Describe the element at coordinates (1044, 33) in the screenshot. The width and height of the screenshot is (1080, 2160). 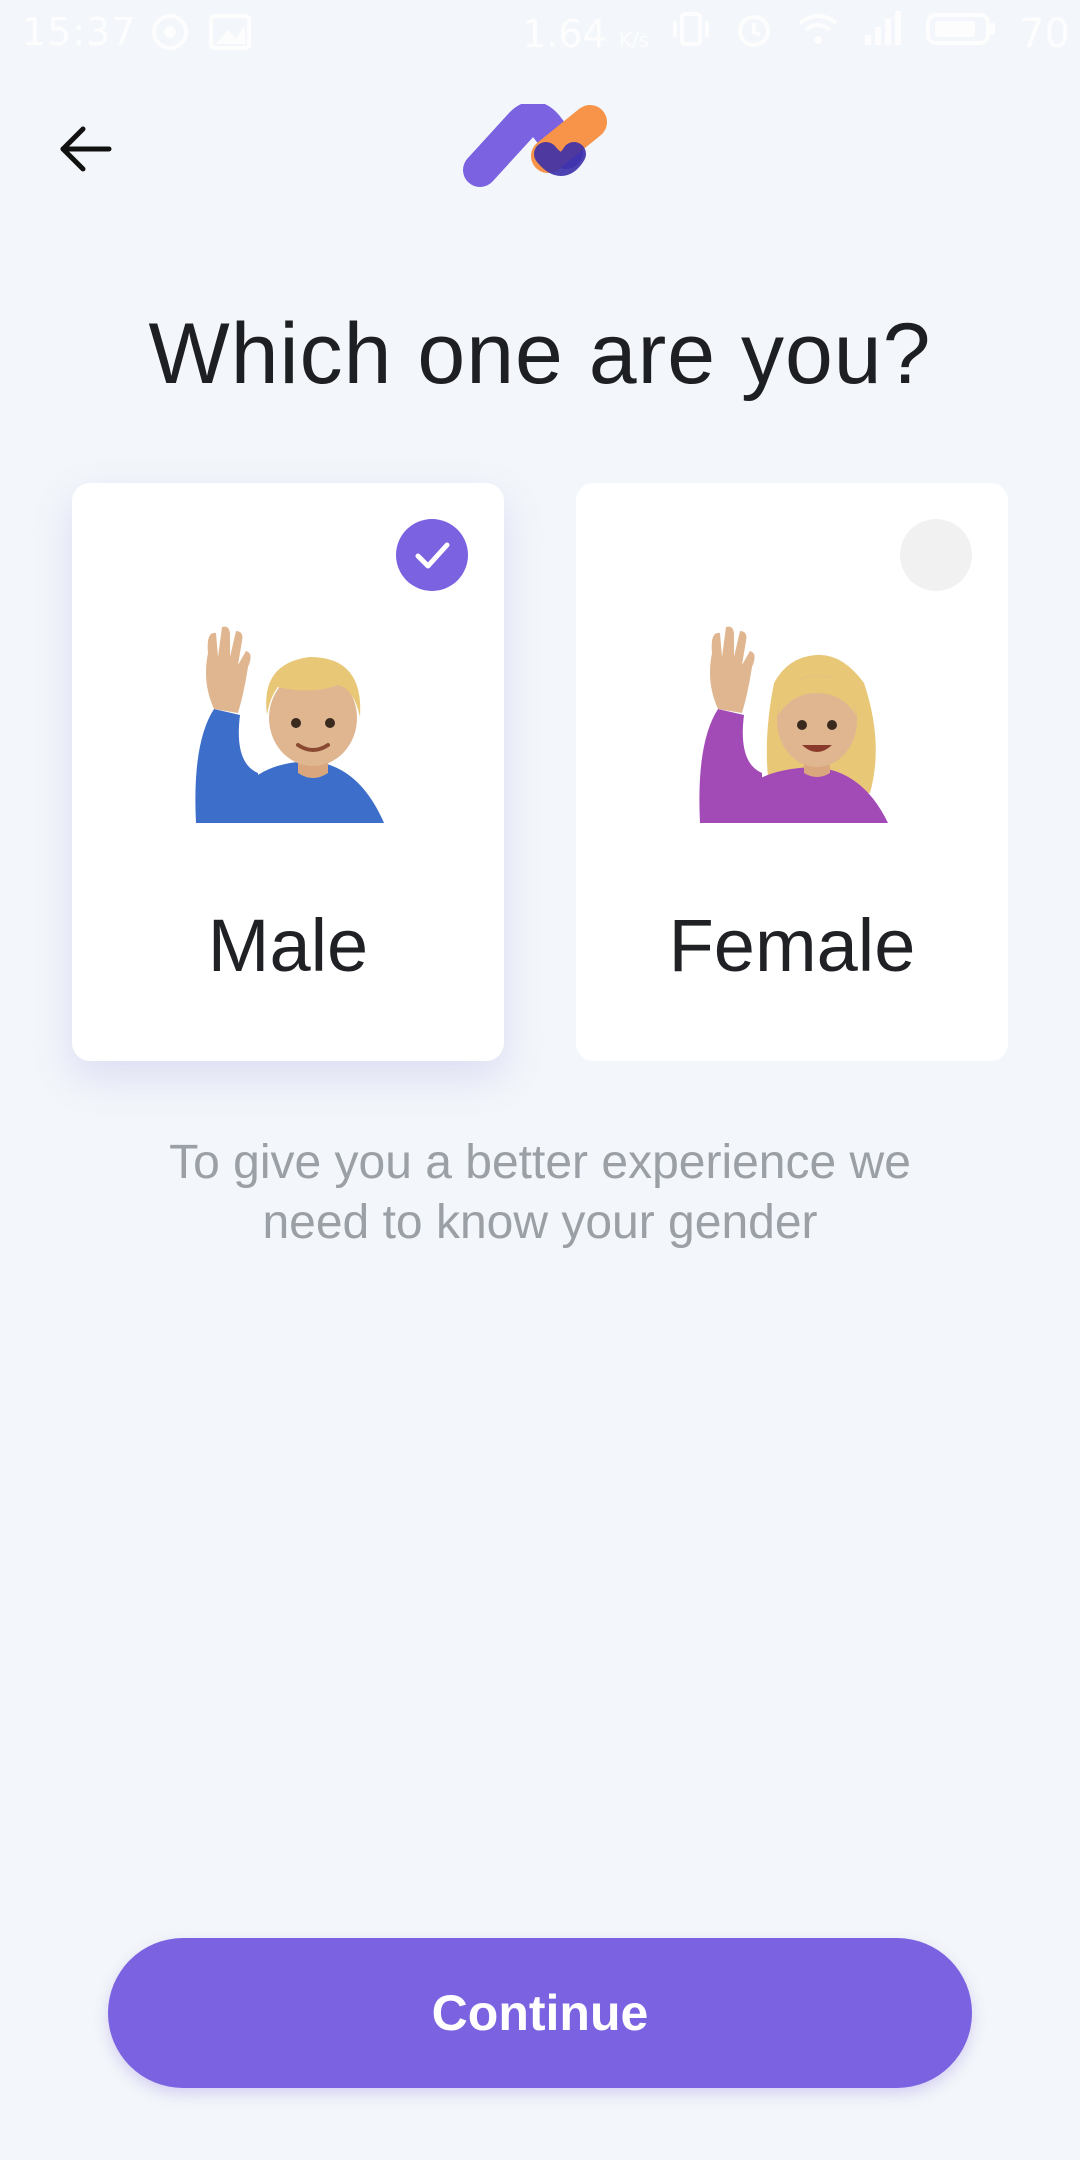
I see `battery-level: 70` at that location.